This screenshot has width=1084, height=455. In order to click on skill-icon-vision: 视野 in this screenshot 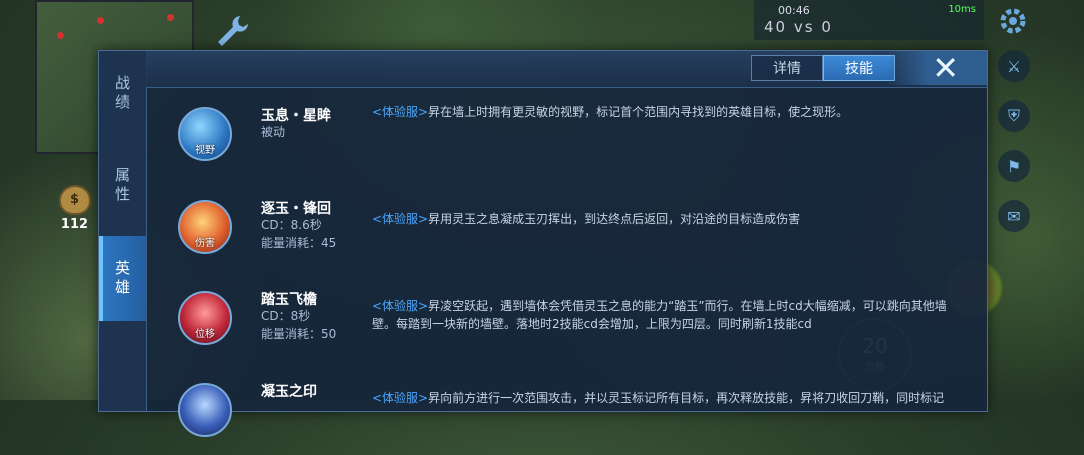, I will do `click(205, 134)`.